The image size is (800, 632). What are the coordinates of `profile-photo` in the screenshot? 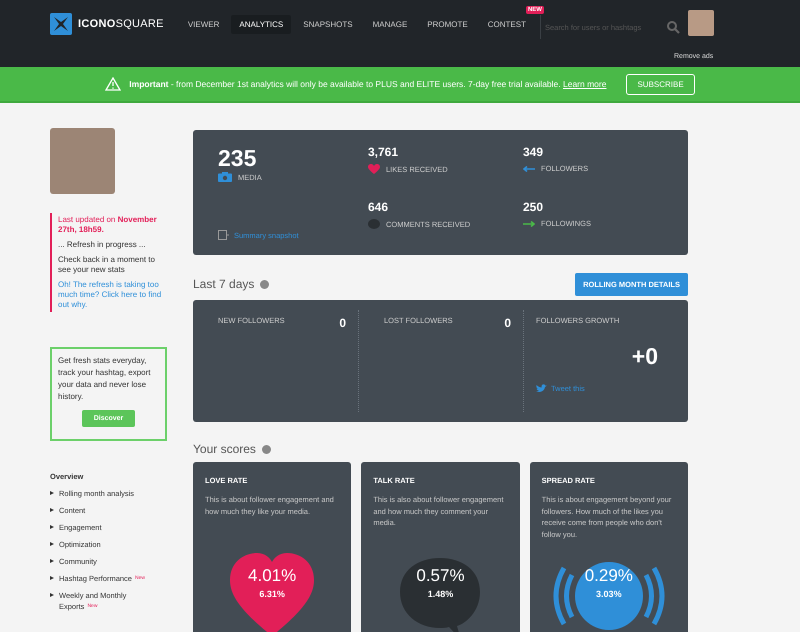 It's located at (82, 161).